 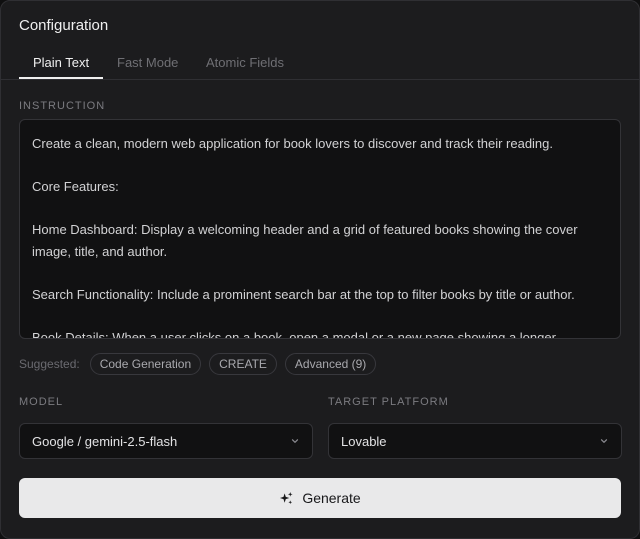 What do you see at coordinates (331, 498) in the screenshot?
I see `generate-label: Generate` at bounding box center [331, 498].